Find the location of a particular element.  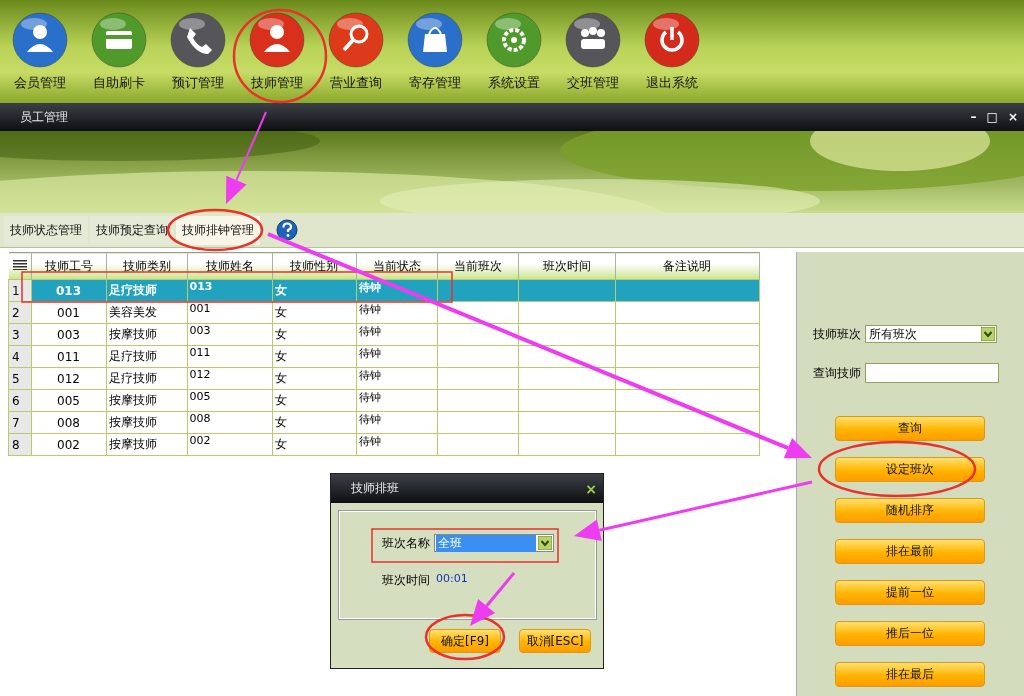

tab: 技师排钟管理 is located at coordinates (218, 230).